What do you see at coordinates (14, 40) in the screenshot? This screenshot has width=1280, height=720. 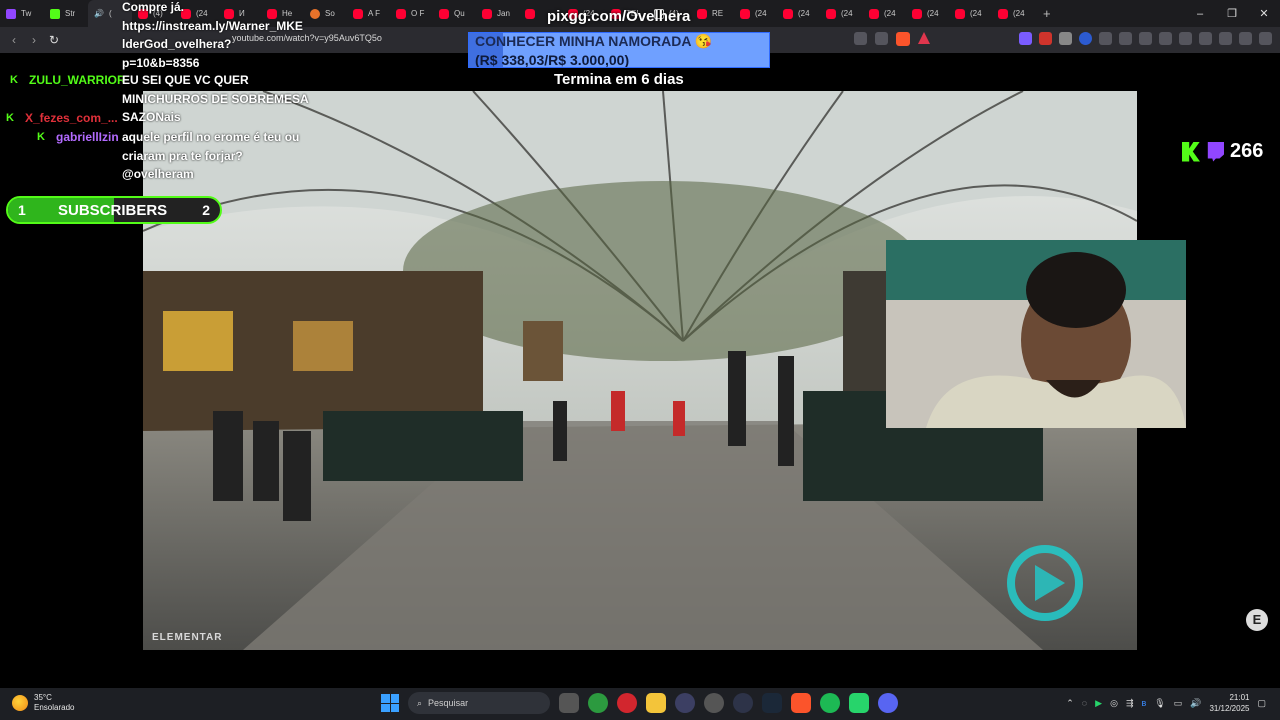 I see `back-icon: ‹` at bounding box center [14, 40].